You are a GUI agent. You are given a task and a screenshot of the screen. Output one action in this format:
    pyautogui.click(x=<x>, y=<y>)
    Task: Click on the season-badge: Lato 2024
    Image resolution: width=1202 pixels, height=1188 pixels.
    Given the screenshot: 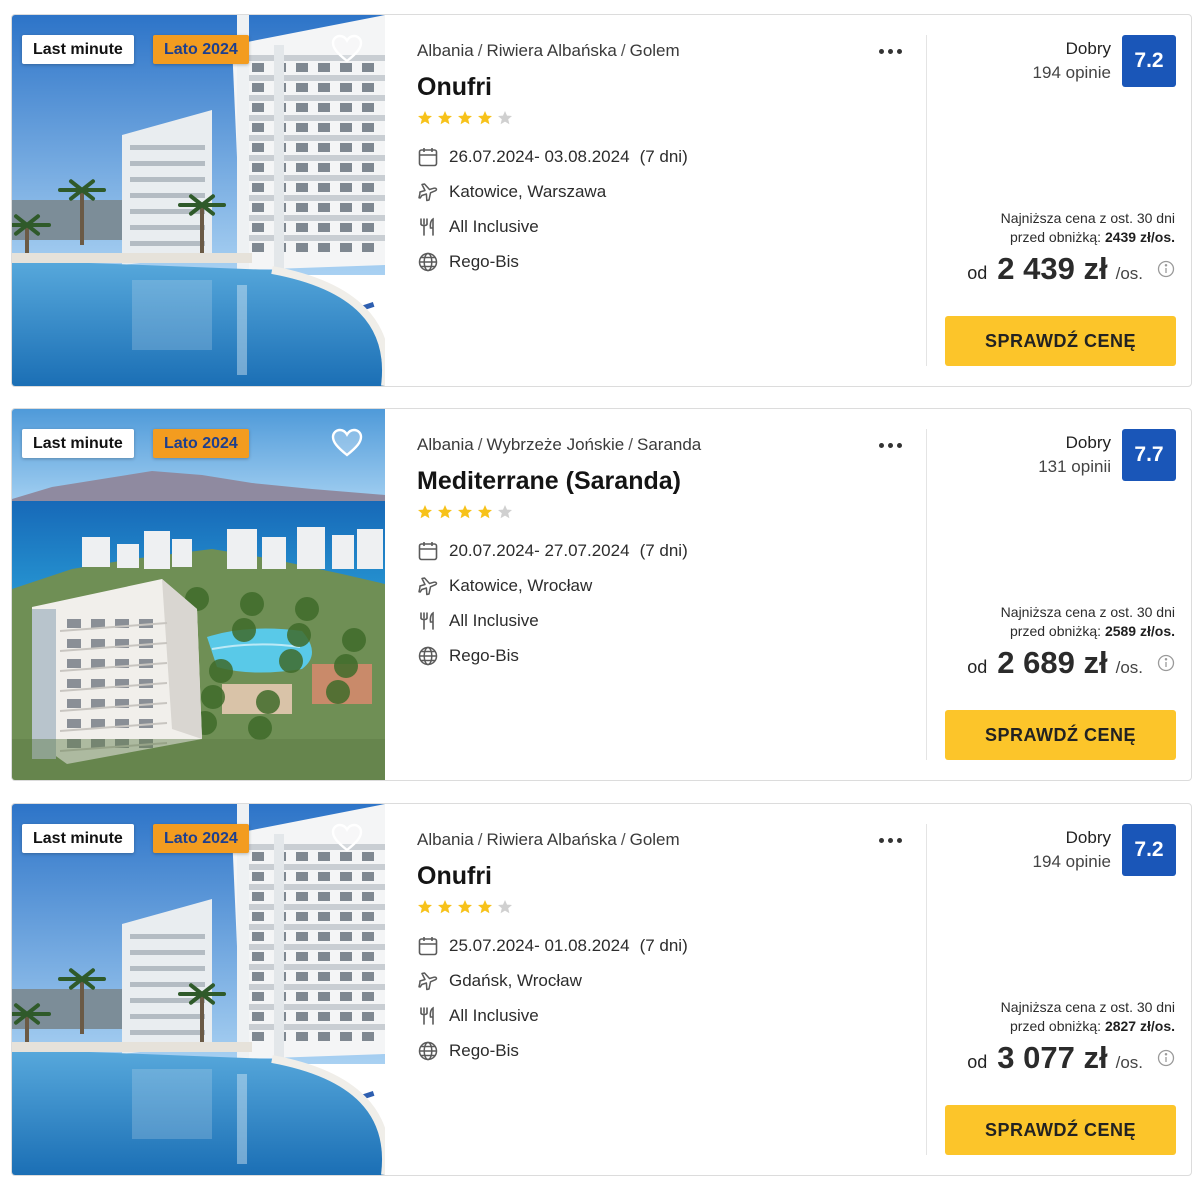 What is the action you would take?
    pyautogui.click(x=201, y=49)
    